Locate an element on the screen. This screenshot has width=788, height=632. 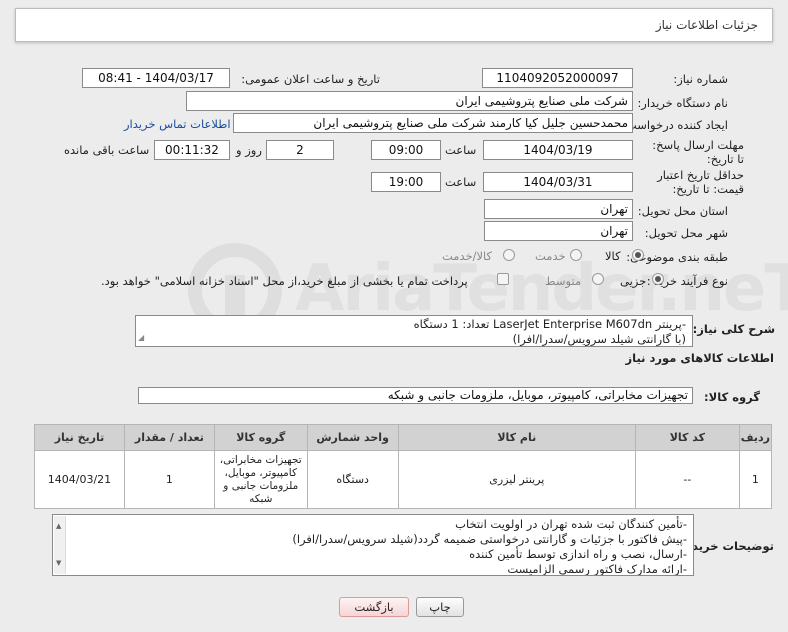
goods-group-label: گروه کالا: is located at coordinates (732, 397).